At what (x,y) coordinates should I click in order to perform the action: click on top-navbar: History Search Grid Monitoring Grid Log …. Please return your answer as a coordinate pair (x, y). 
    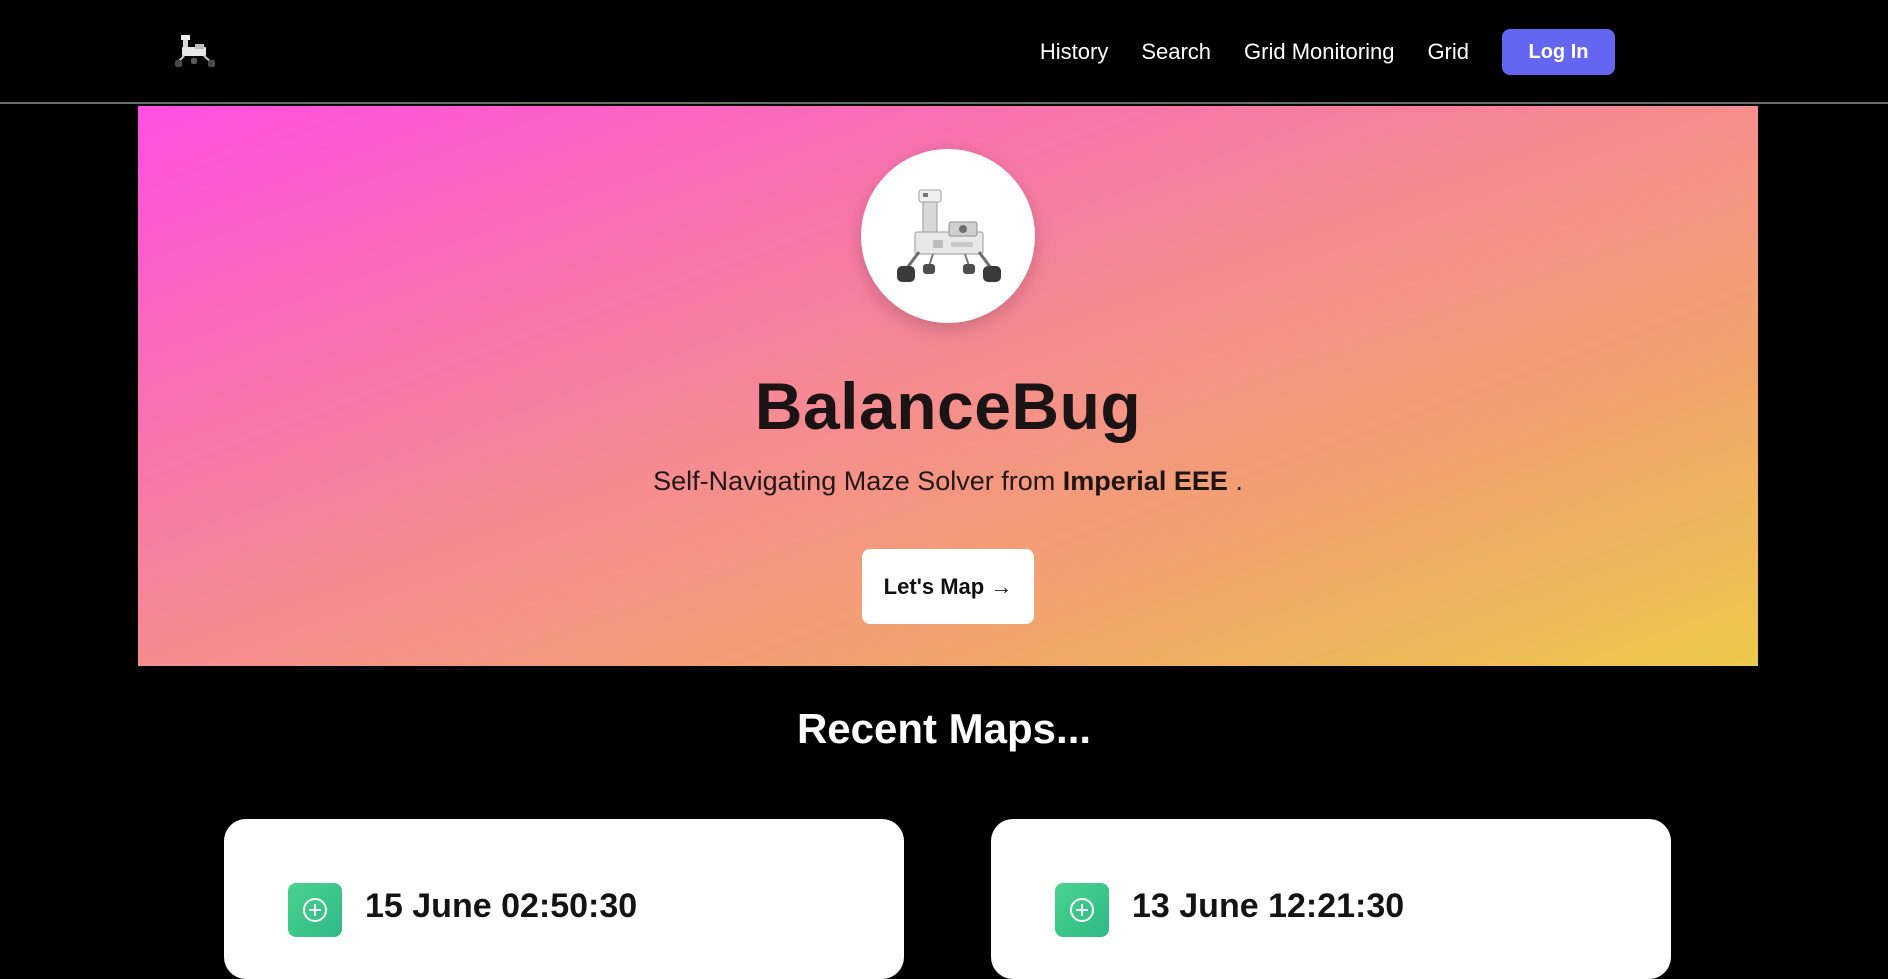
    Looking at the image, I should click on (944, 52).